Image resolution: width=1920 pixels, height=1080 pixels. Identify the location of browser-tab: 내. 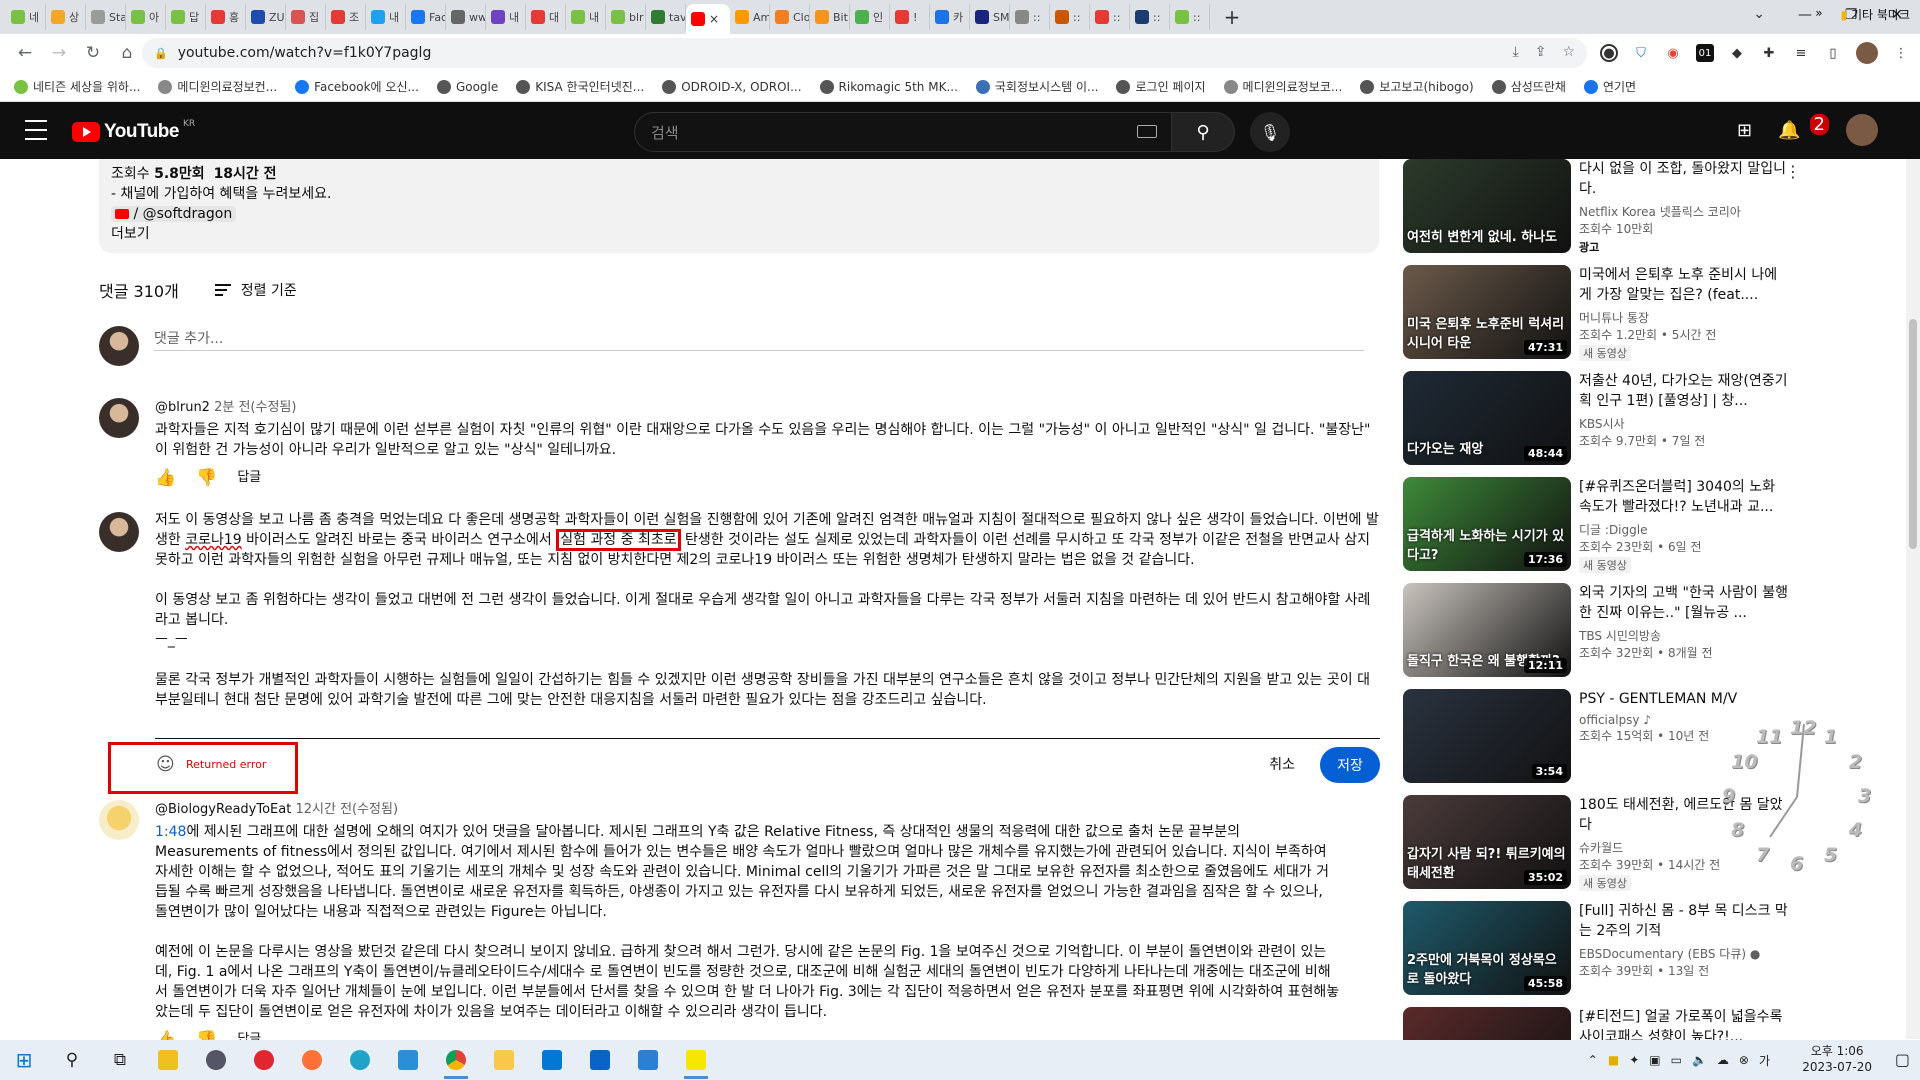
(506, 17).